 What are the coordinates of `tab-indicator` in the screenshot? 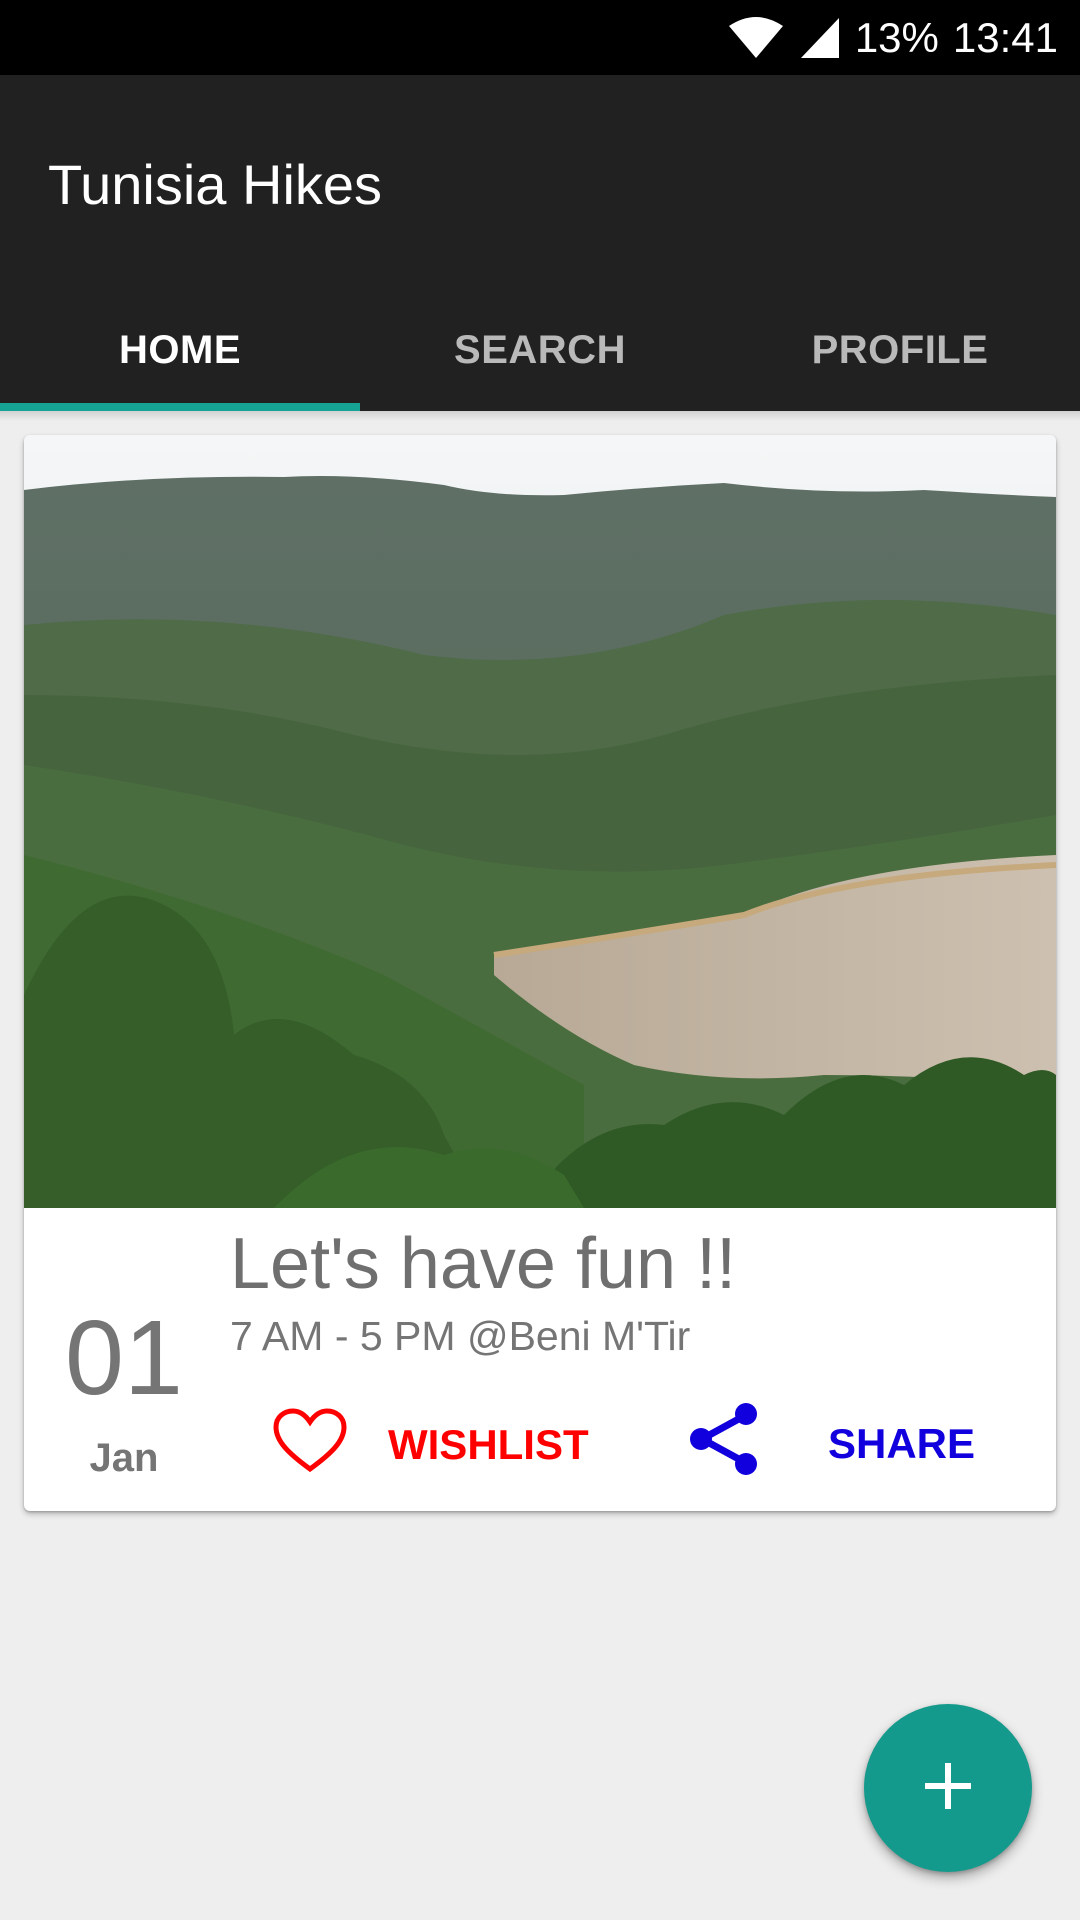 It's located at (180, 407).